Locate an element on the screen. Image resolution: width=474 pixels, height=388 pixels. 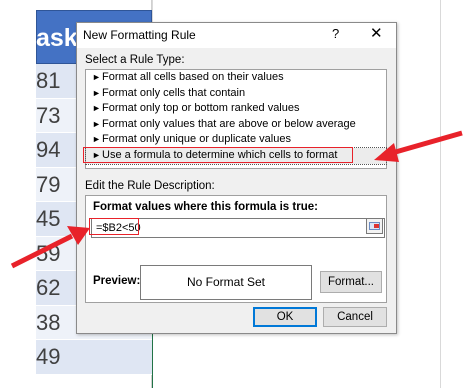
close-icon: ✕ is located at coordinates (376, 33).